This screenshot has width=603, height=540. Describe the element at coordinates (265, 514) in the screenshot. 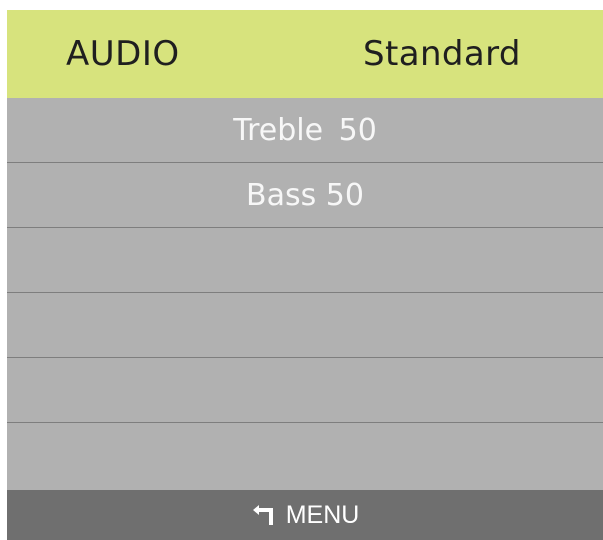

I see `return-arrow-icon` at that location.